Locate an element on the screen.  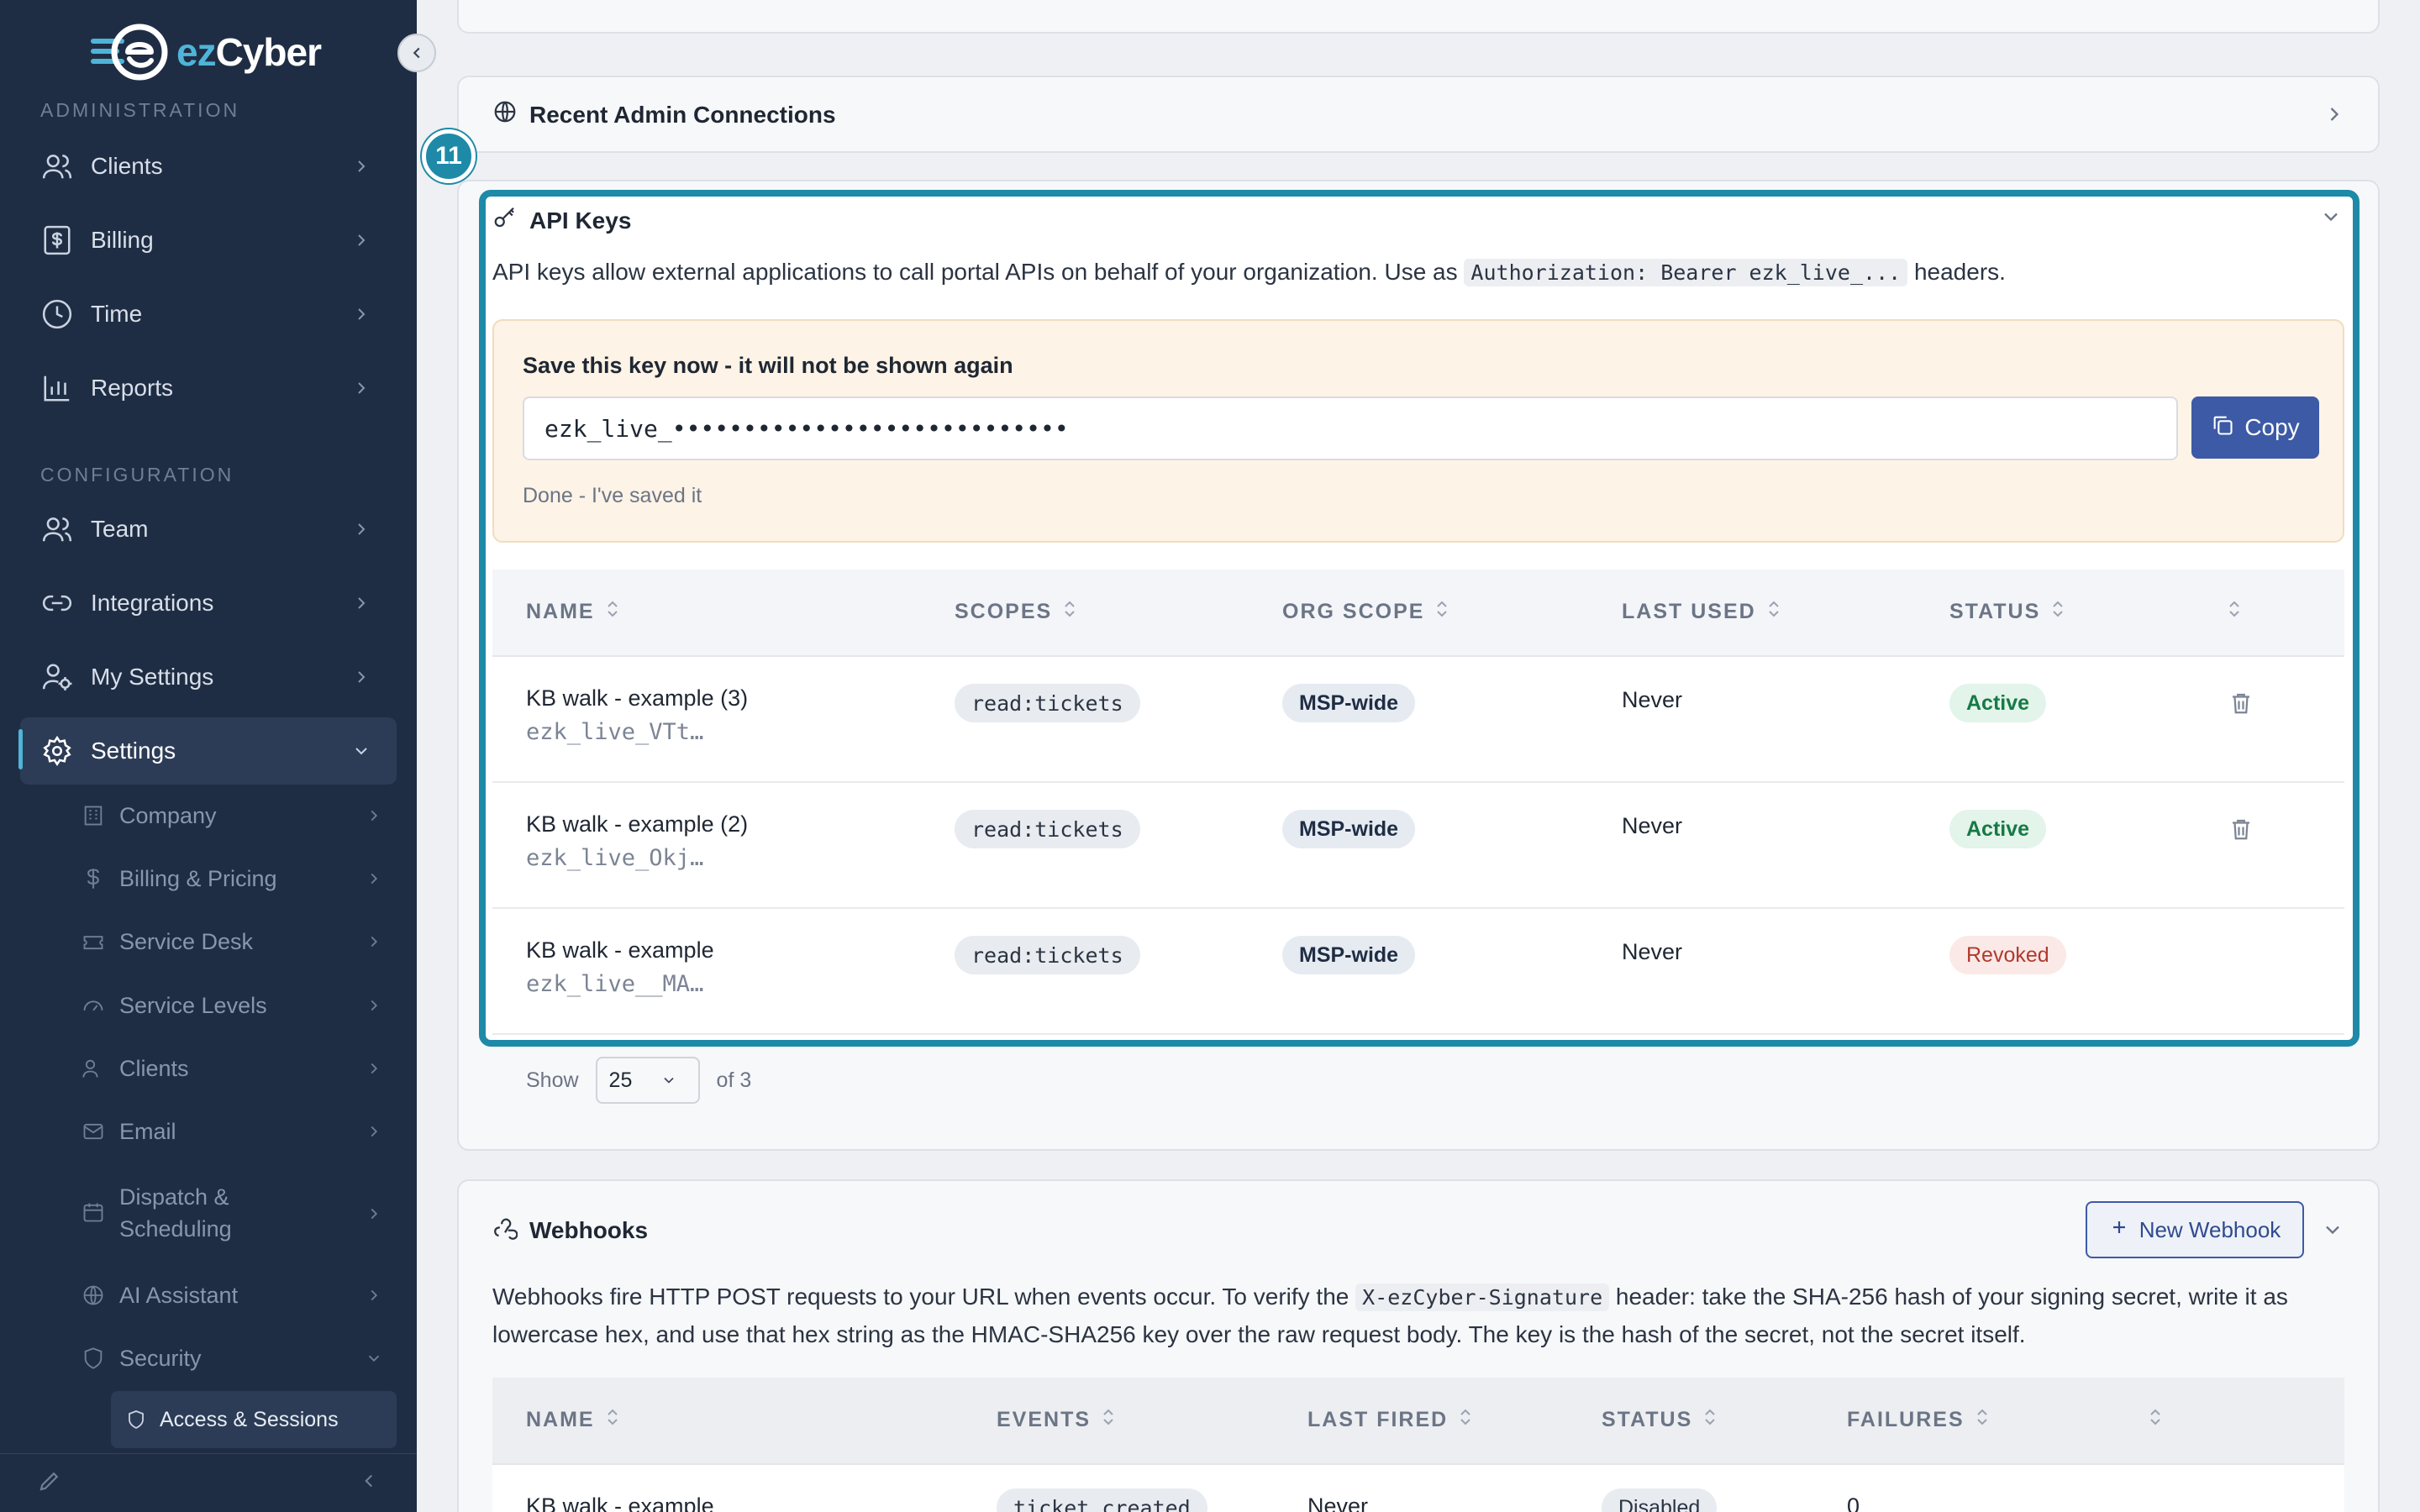
bar-chart-icon is located at coordinates (57, 388).